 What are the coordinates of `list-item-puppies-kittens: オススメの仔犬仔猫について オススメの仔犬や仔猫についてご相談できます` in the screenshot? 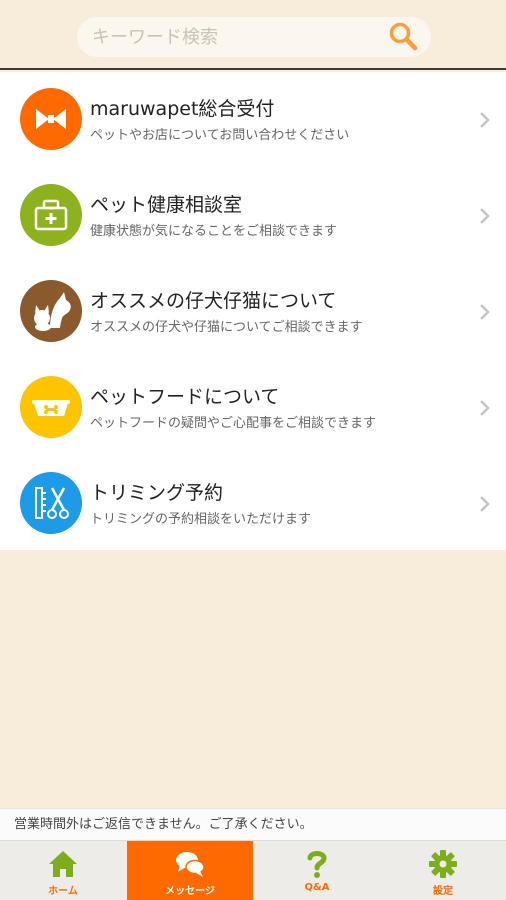 It's located at (253, 312).